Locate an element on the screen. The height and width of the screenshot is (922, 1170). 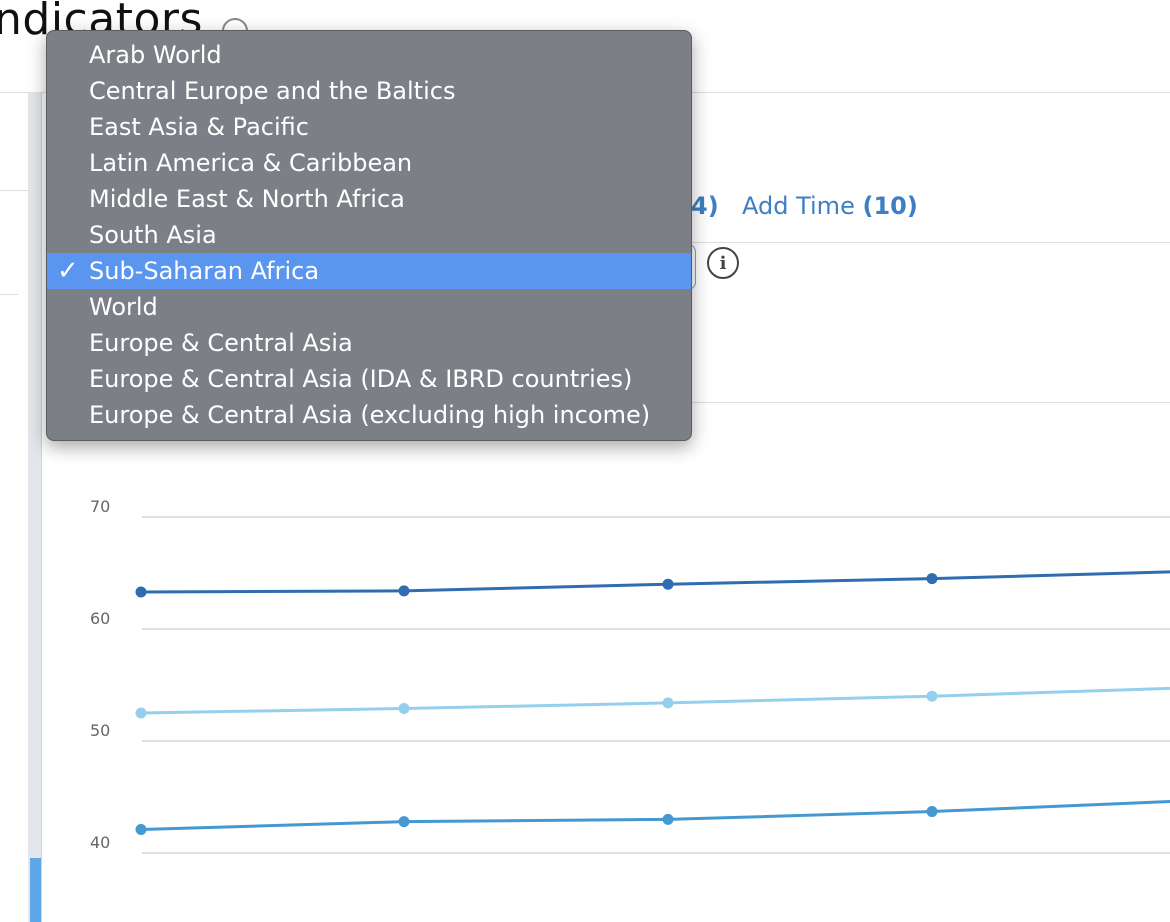
checkmark-icon: ✓ is located at coordinates (68, 271).